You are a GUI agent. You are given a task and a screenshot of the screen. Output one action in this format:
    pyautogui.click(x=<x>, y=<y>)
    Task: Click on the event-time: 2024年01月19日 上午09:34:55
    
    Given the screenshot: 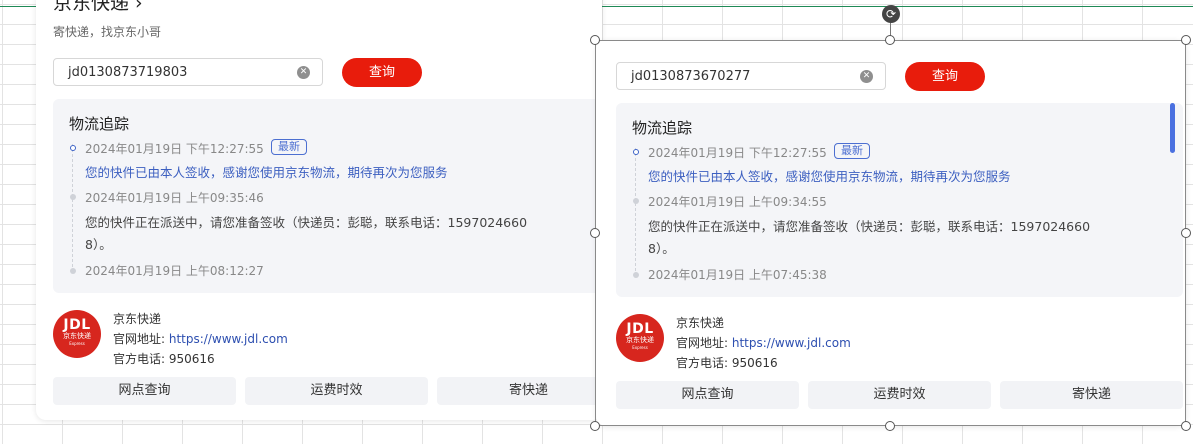 What is the action you would take?
    pyautogui.click(x=737, y=202)
    